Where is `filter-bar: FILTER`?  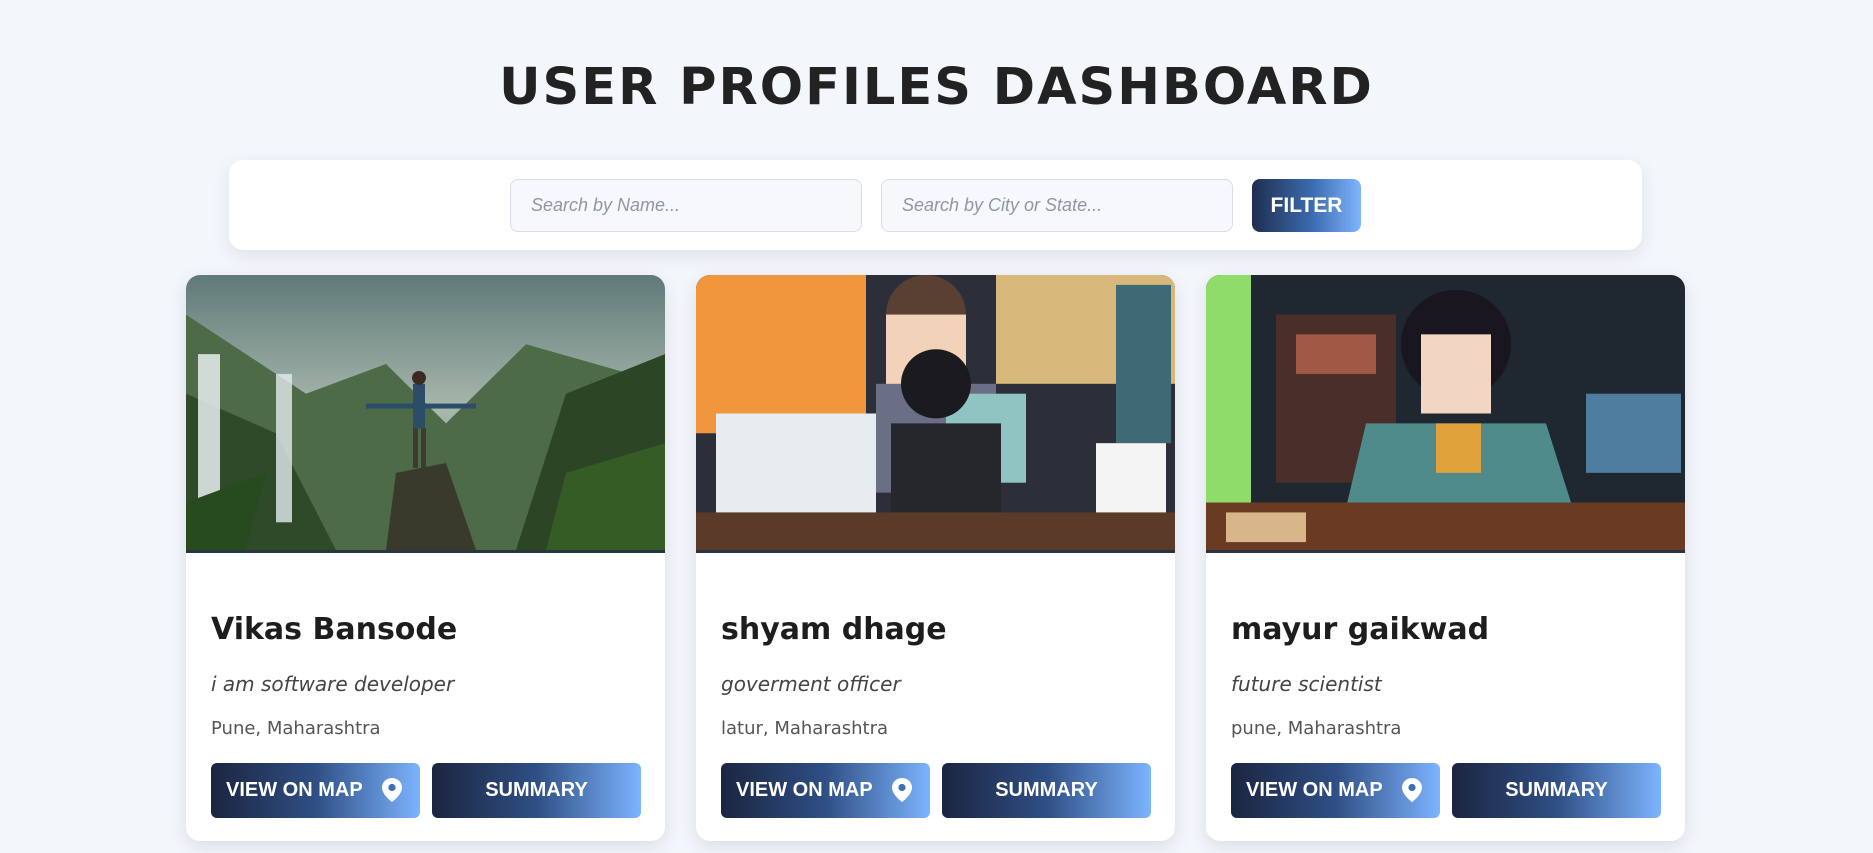
filter-bar: FILTER is located at coordinates (935, 205).